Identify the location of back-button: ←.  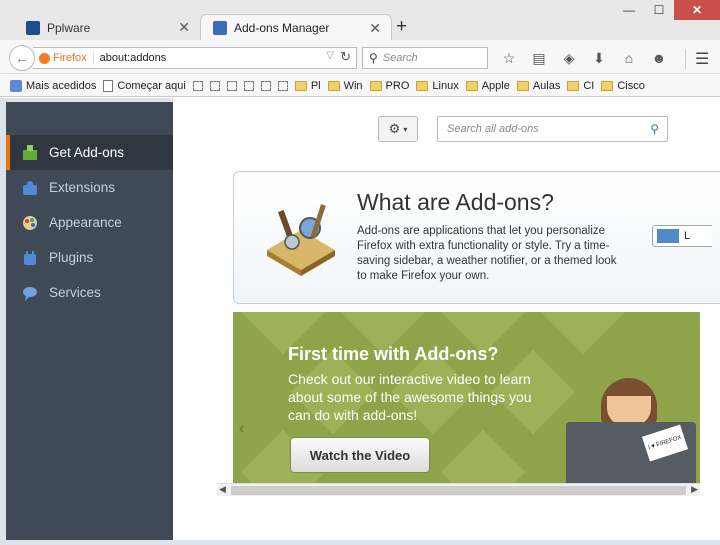
(22, 58).